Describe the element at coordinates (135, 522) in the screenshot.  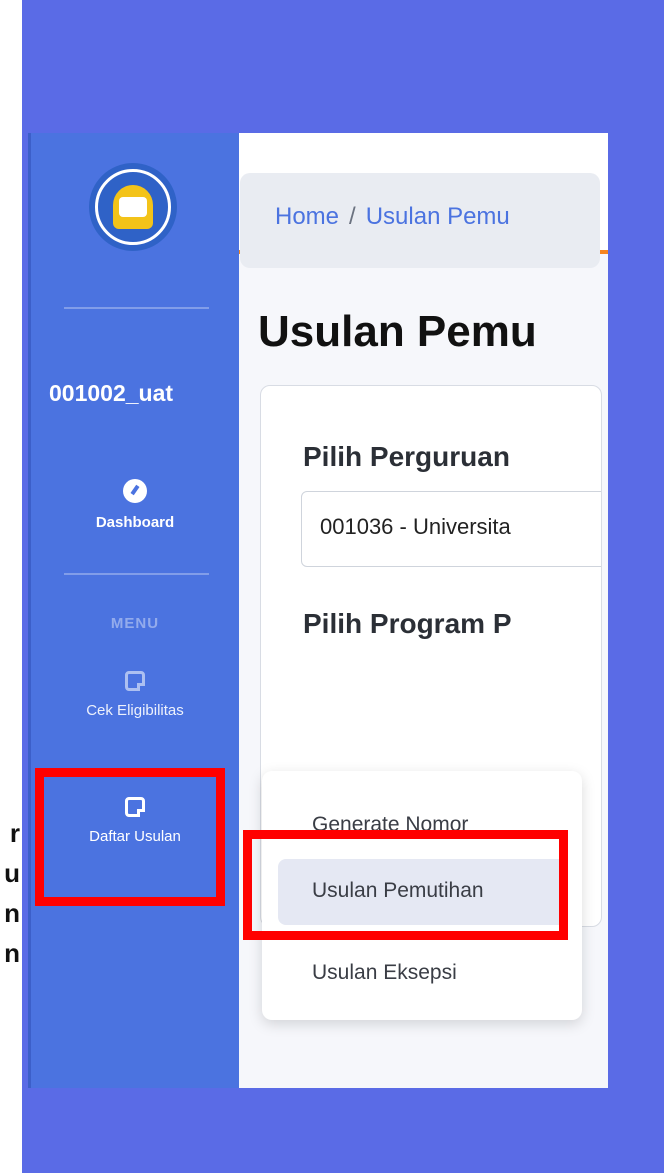
I see `sidebar-item-label: Dashboard` at that location.